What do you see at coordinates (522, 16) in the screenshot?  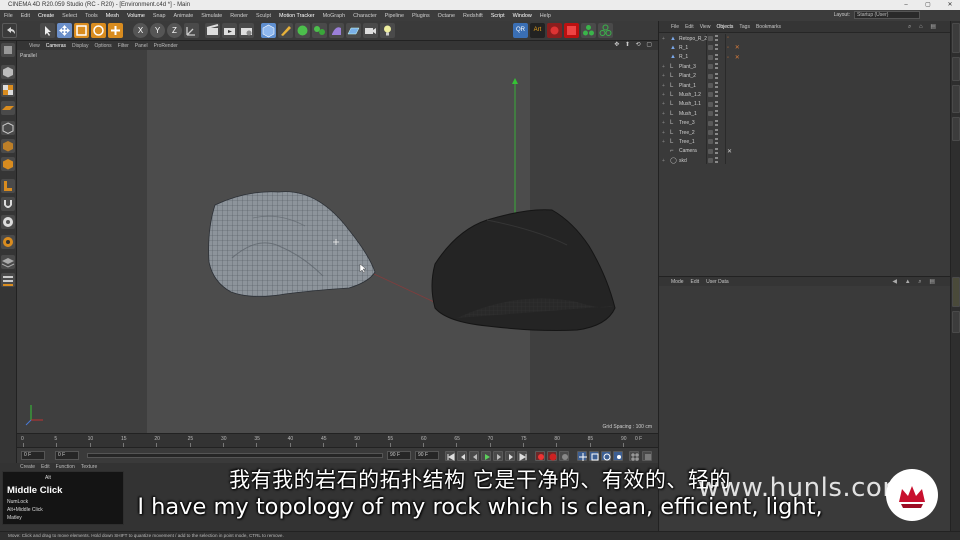 I see `menu-window: Window` at bounding box center [522, 16].